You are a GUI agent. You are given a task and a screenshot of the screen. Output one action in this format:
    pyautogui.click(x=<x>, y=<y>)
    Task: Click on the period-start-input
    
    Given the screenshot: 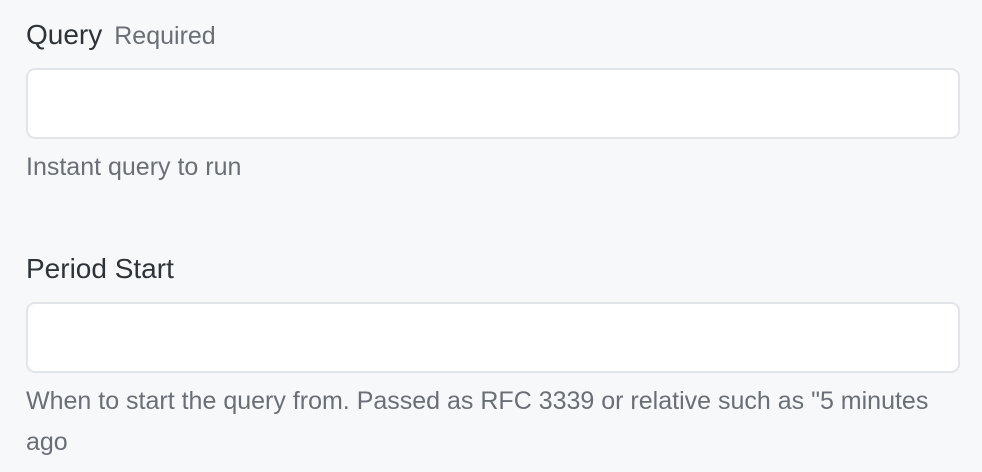 What is the action you would take?
    pyautogui.click(x=493, y=337)
    